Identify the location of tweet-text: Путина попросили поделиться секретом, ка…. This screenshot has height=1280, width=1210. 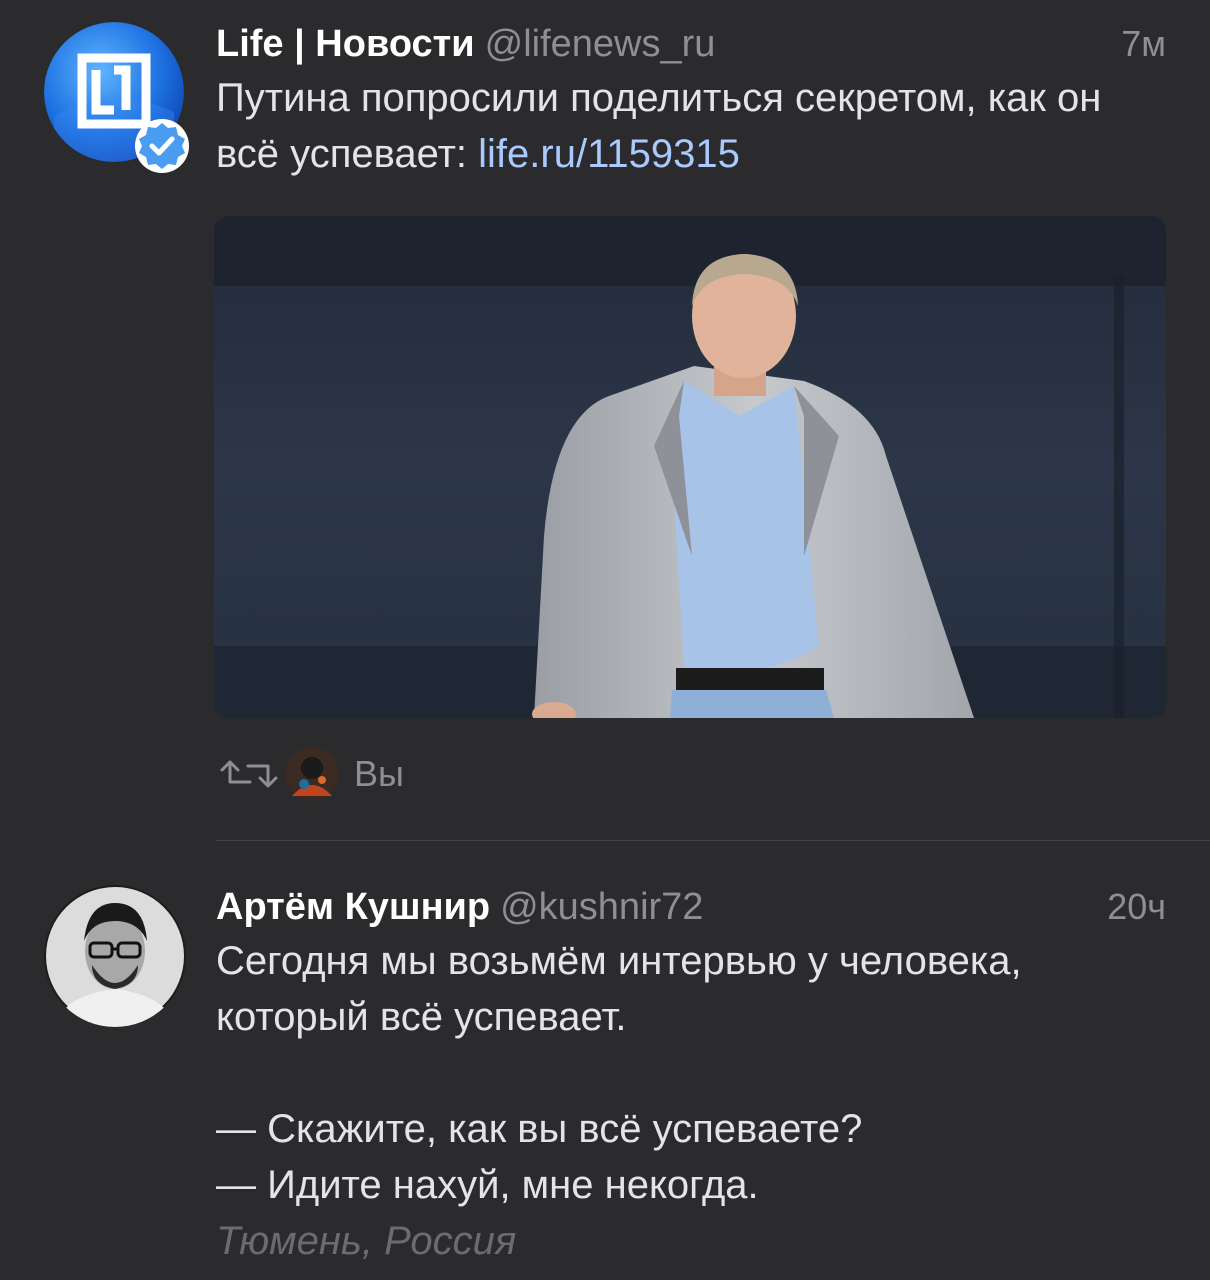
(691, 126).